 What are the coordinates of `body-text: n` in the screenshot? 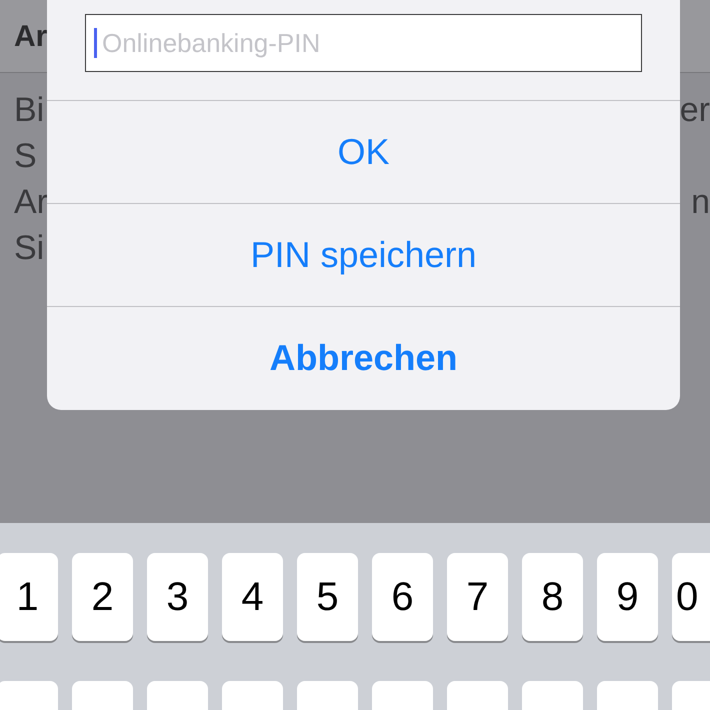 It's located at (700, 202).